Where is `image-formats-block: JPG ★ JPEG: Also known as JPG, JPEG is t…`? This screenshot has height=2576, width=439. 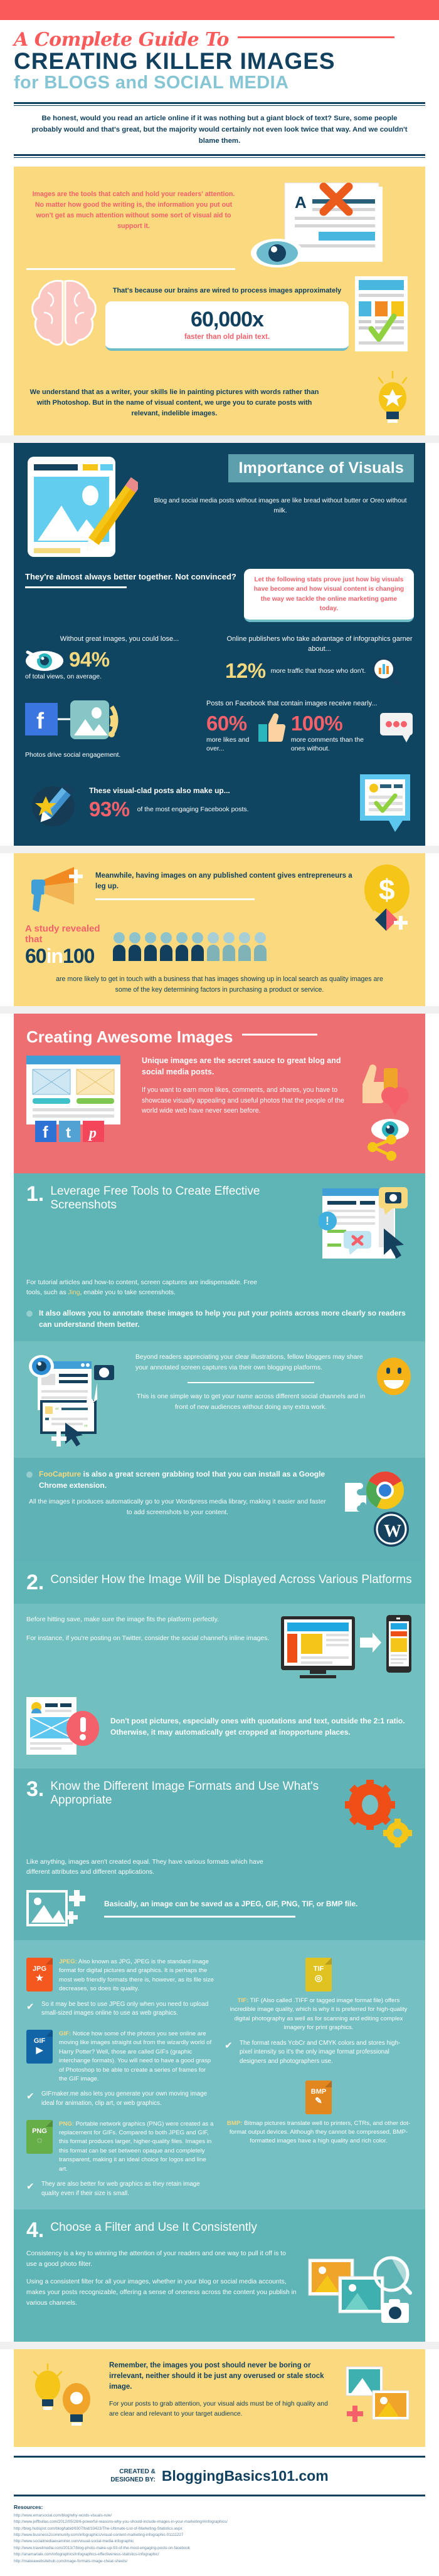
image-formats-block: JPG ★ JPEG: Also known as JPG, JPEG is t… is located at coordinates (219, 2075).